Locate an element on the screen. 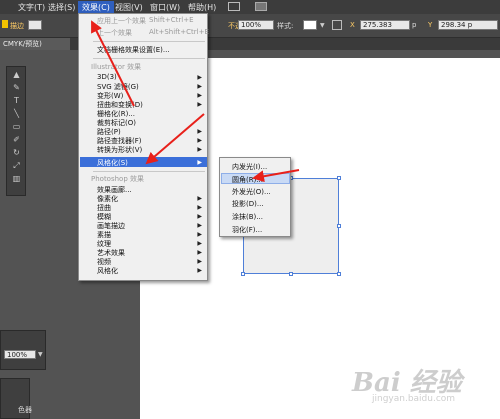  opacity-field: 100% is located at coordinates (256, 25).